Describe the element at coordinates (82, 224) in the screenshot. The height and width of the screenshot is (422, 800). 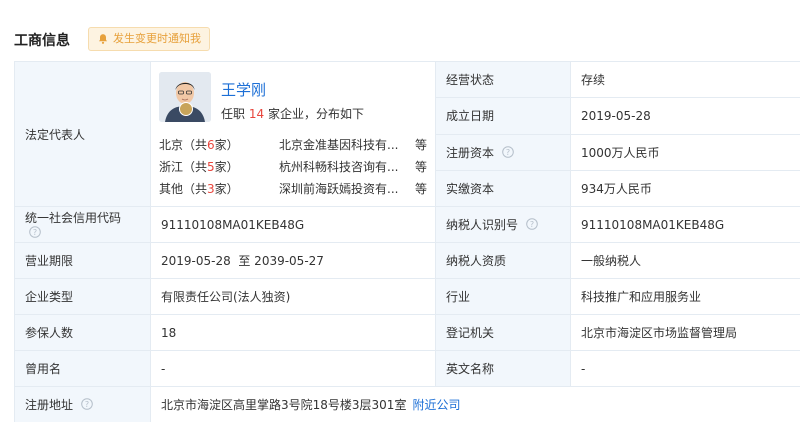
I see `credit-code-label: 统一社会信用代码 ?` at that location.